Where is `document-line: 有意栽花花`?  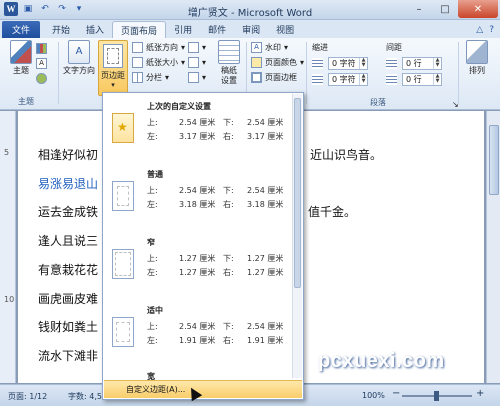
document-line: 有意栽花花 is located at coordinates (68, 270).